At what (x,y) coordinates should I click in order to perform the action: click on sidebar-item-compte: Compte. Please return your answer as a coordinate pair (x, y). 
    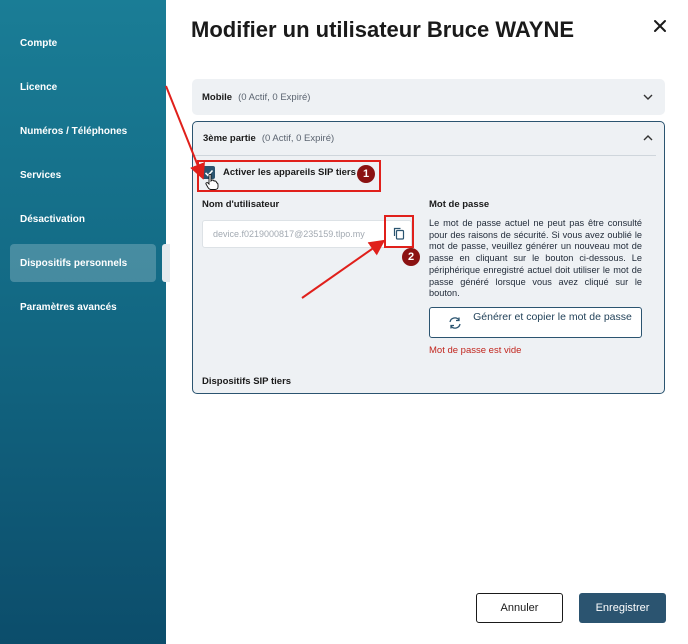
    Looking at the image, I should click on (83, 43).